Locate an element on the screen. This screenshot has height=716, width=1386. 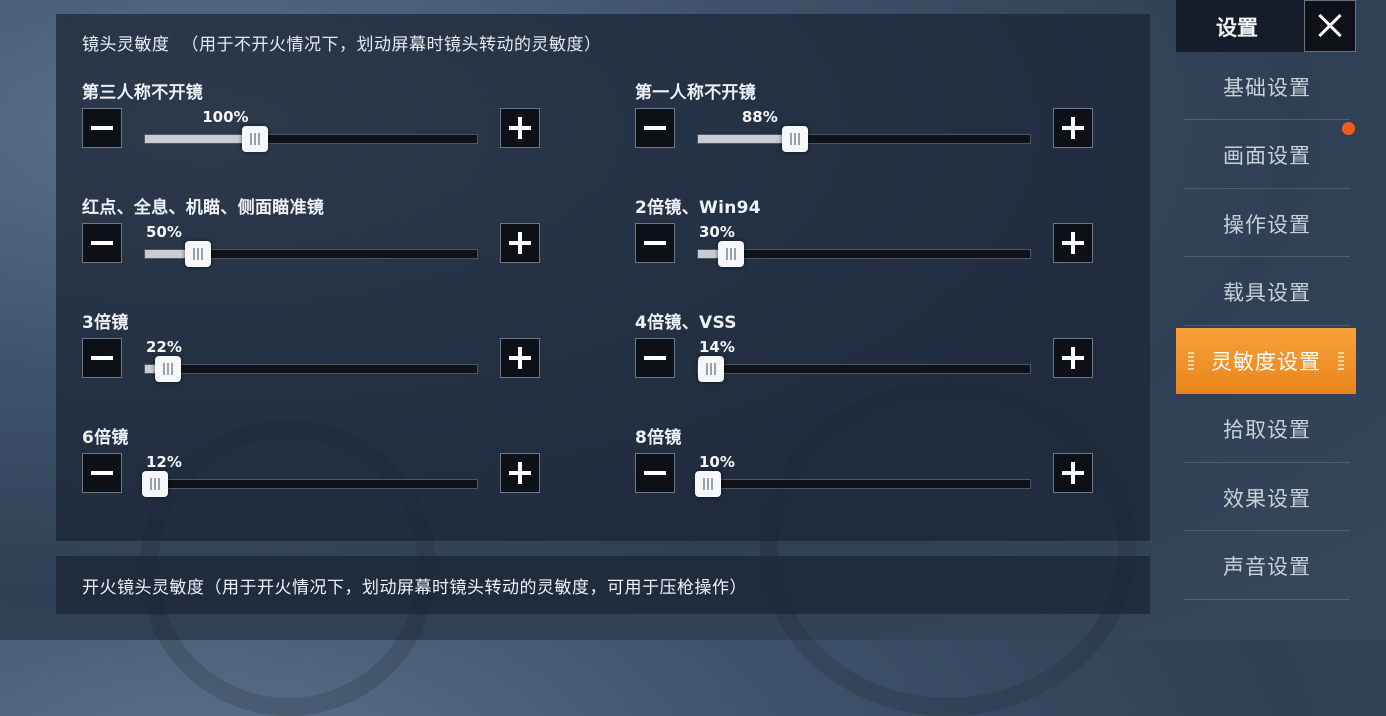
sidebar-item: 灵敏度设置 is located at coordinates (1266, 361).